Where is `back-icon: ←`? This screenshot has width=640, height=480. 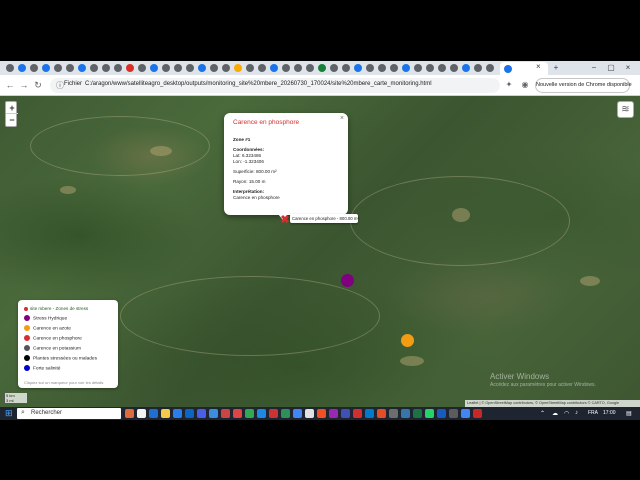 back-icon: ← is located at coordinates (10, 85).